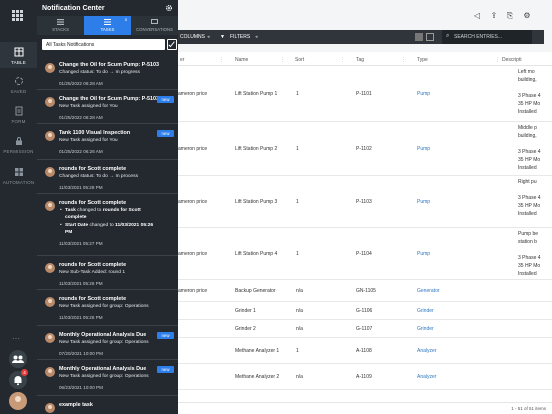  I want to click on apps-grid-icon, so click(18, 16).